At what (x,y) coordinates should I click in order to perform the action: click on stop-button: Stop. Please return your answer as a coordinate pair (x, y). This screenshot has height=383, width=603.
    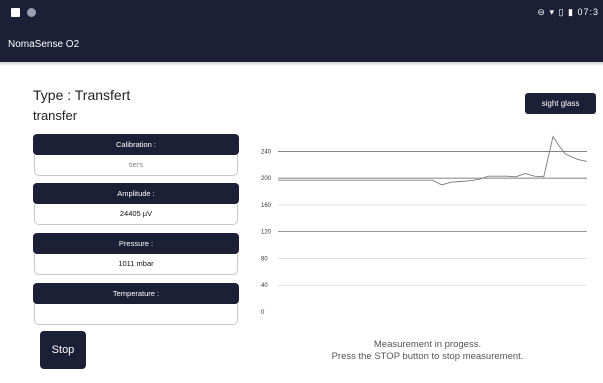
    Looking at the image, I should click on (63, 350).